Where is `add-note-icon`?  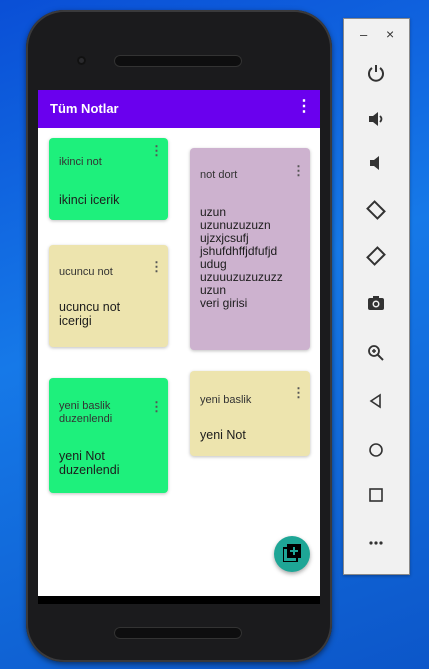
add-note-icon is located at coordinates (291, 555).